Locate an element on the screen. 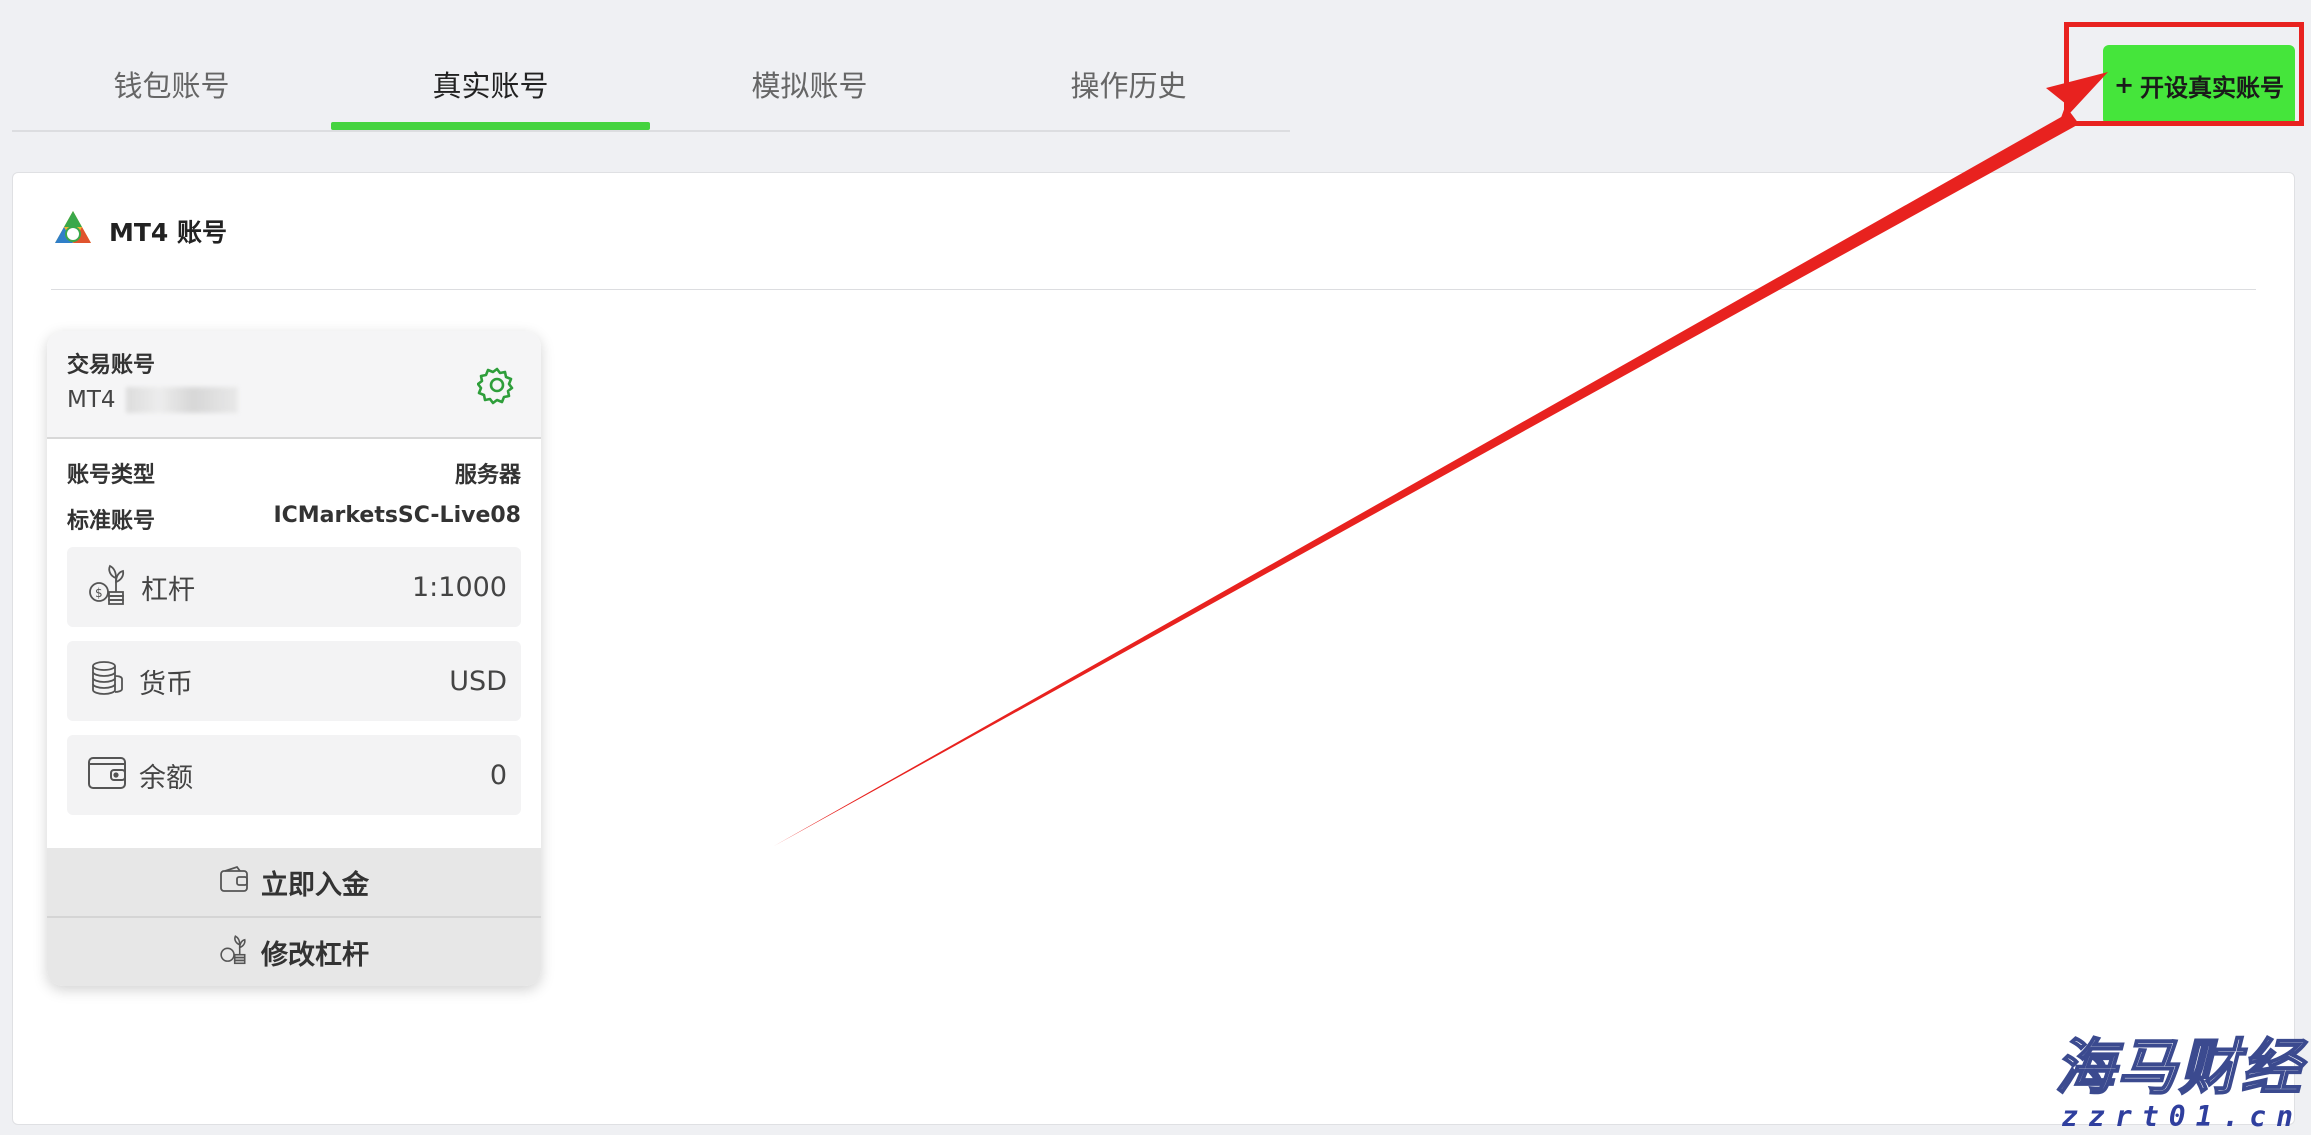  tab-operation-history: 操作历史 is located at coordinates (1128, 84).